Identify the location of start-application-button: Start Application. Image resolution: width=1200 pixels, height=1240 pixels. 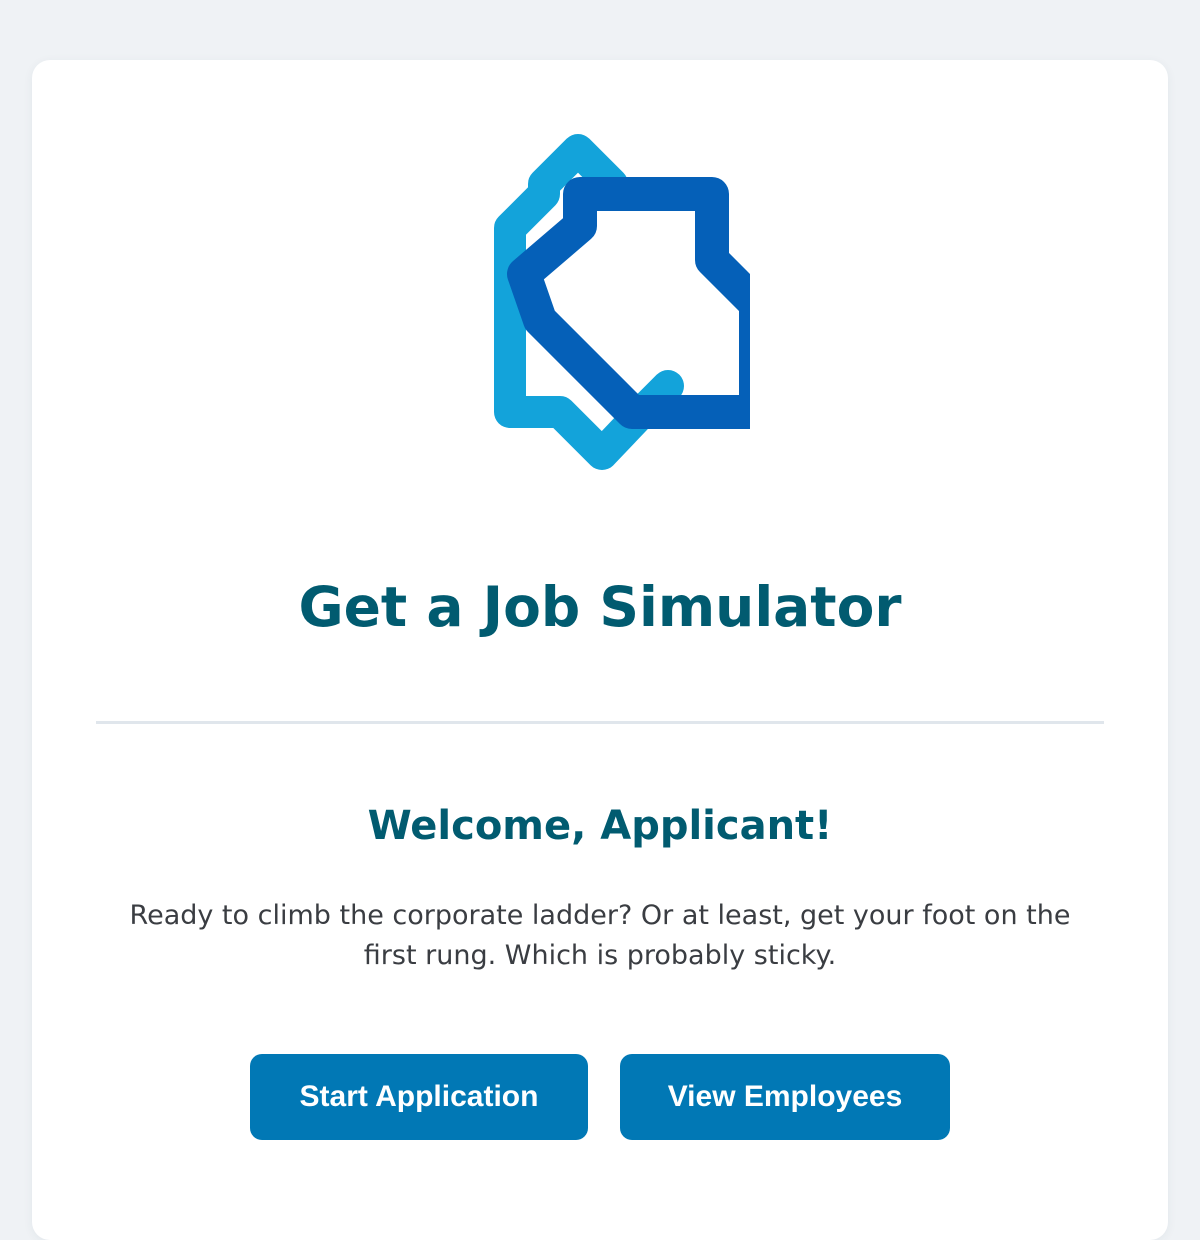
(419, 1097).